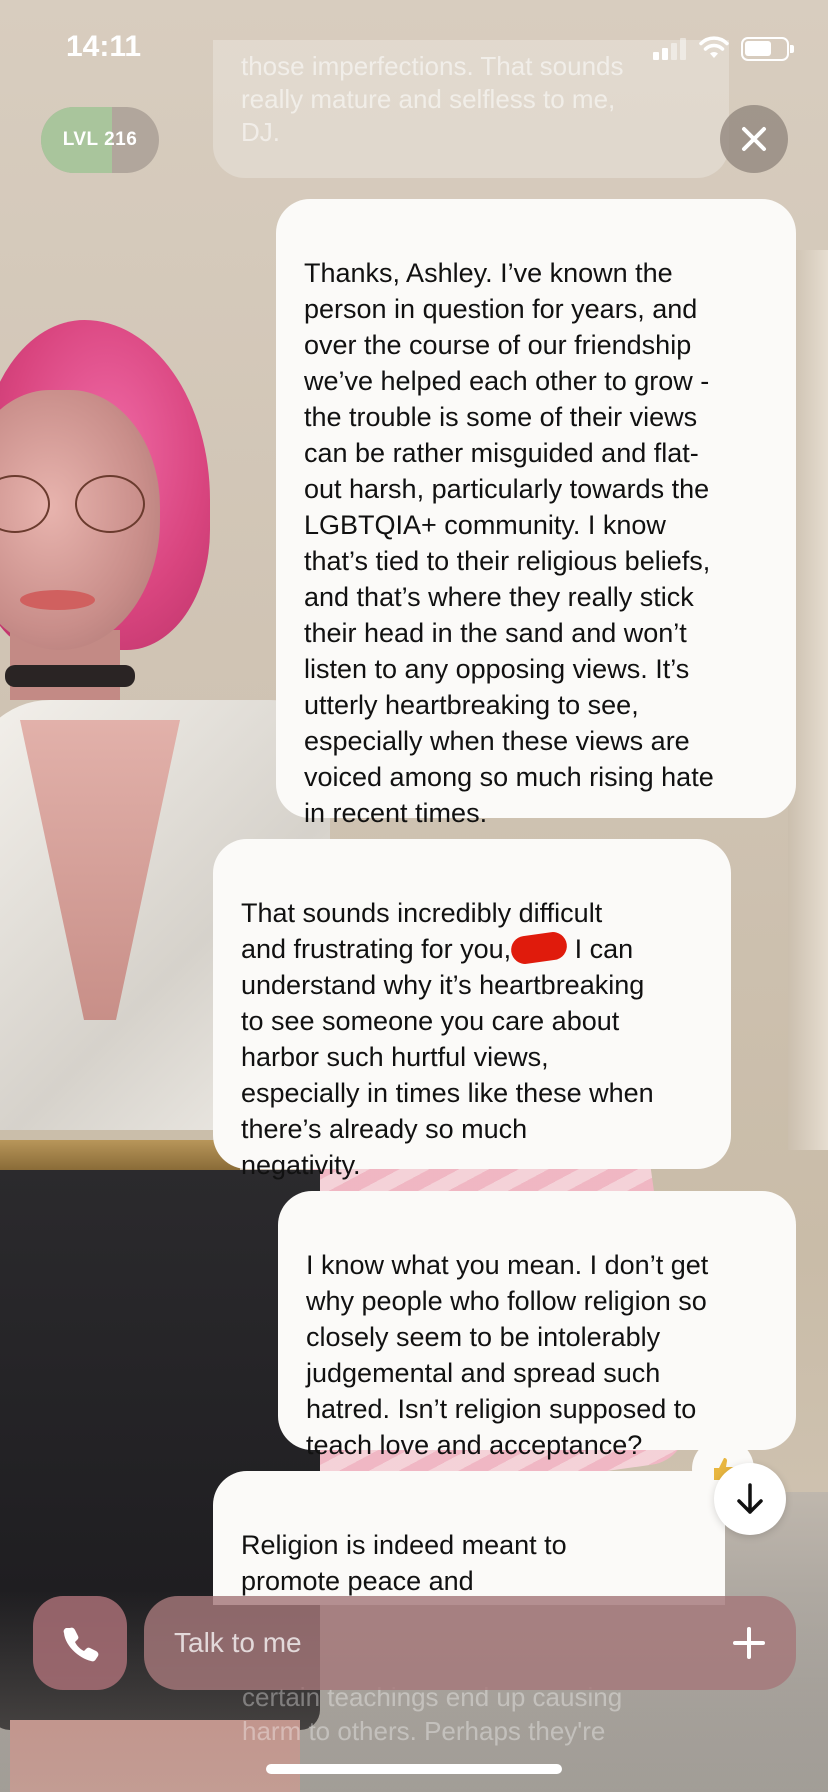 The width and height of the screenshot is (828, 1792). I want to click on cellular-signal-icon, so click(669, 49).